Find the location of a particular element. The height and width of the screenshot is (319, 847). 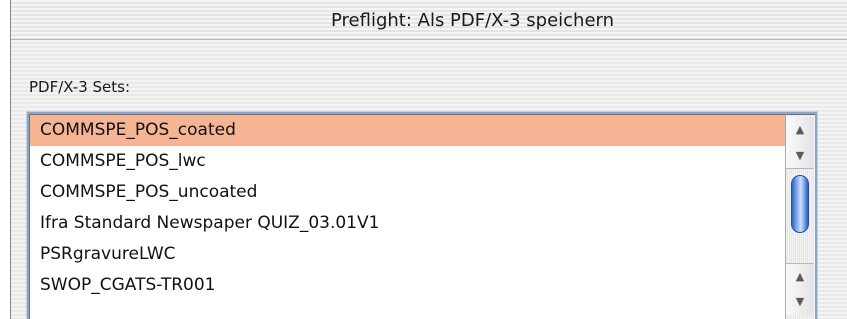

vertical-scrollbar: ▲ ▼ ▲ ▼ is located at coordinates (800, 216).